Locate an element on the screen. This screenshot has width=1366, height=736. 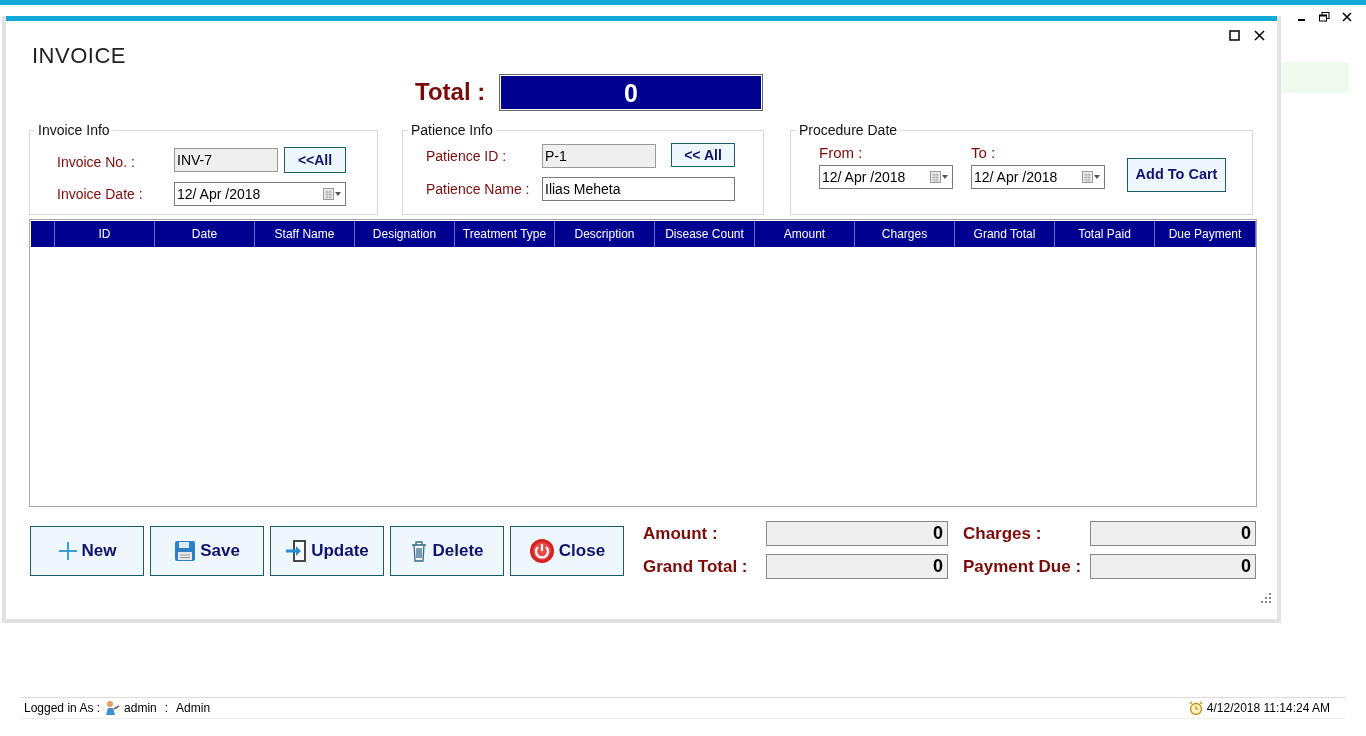
plus-icon is located at coordinates (67, 551).